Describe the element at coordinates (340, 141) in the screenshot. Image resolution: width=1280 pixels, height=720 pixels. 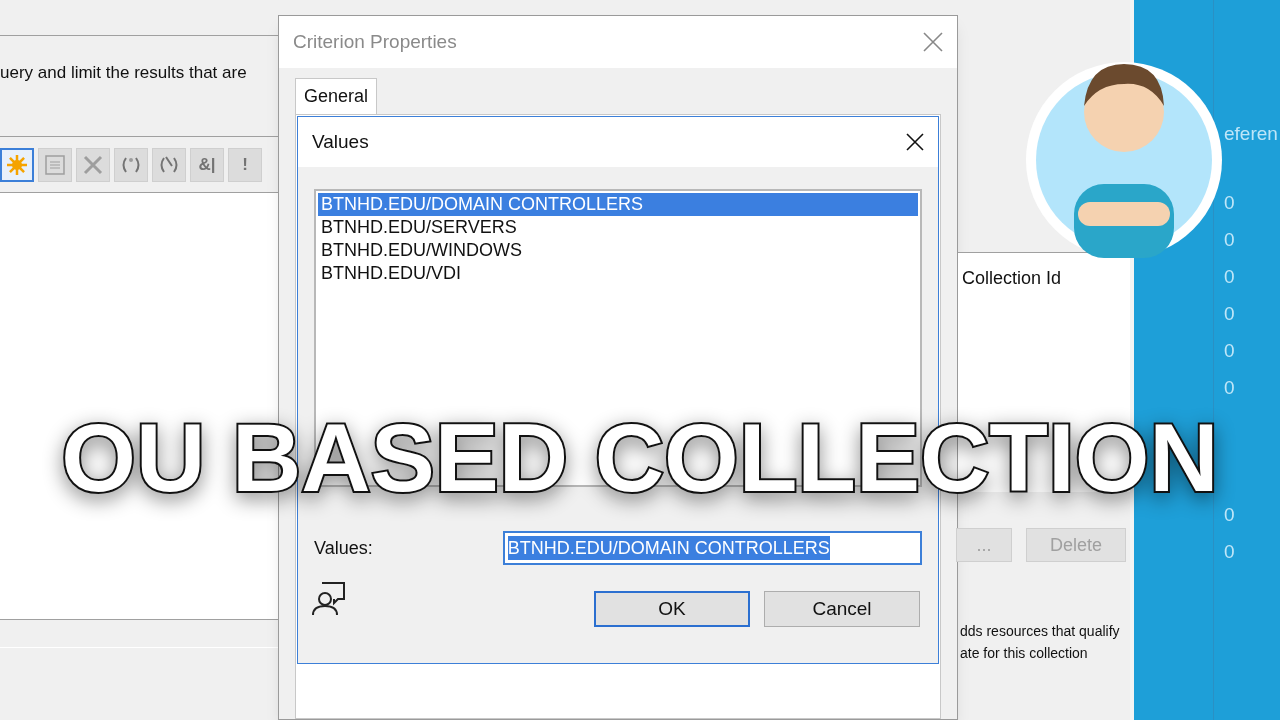
I see `dialog-title: Values` at that location.